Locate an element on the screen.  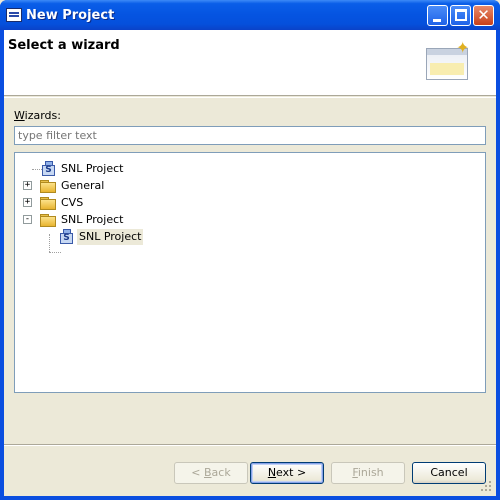
maximize-icon is located at coordinates (461, 15).